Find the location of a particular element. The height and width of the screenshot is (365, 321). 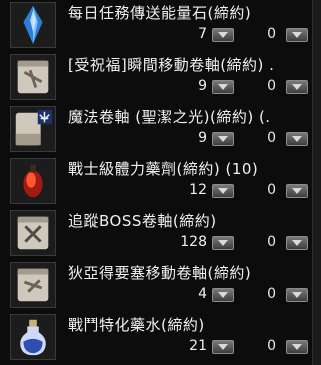

item-name: 魔法卷軸 (聖潔之光)(締約) (. is located at coordinates (169, 117).